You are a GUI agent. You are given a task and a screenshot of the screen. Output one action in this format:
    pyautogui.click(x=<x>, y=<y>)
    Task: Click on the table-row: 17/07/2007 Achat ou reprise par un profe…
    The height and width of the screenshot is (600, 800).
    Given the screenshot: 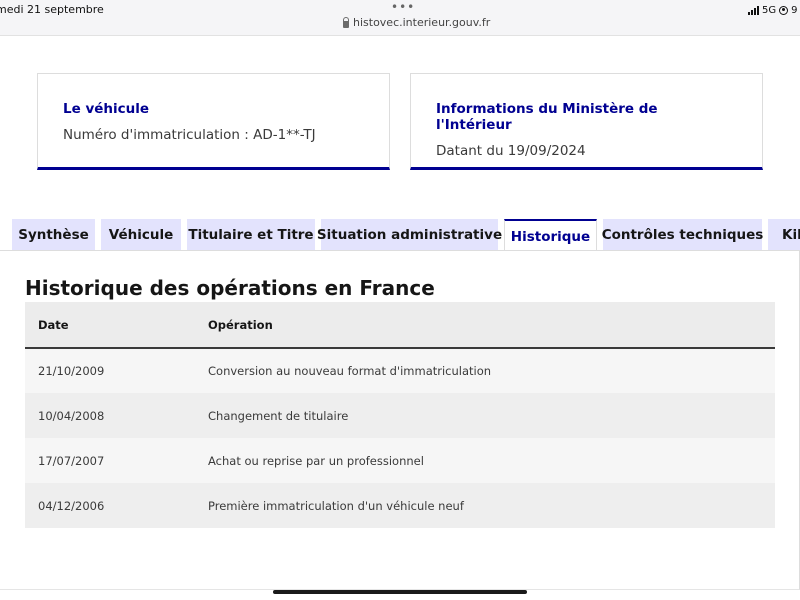 What is the action you would take?
    pyautogui.click(x=400, y=460)
    